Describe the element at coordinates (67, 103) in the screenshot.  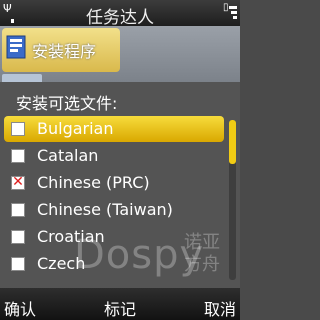
I see `dialog-title: 安装可选文件:` at that location.